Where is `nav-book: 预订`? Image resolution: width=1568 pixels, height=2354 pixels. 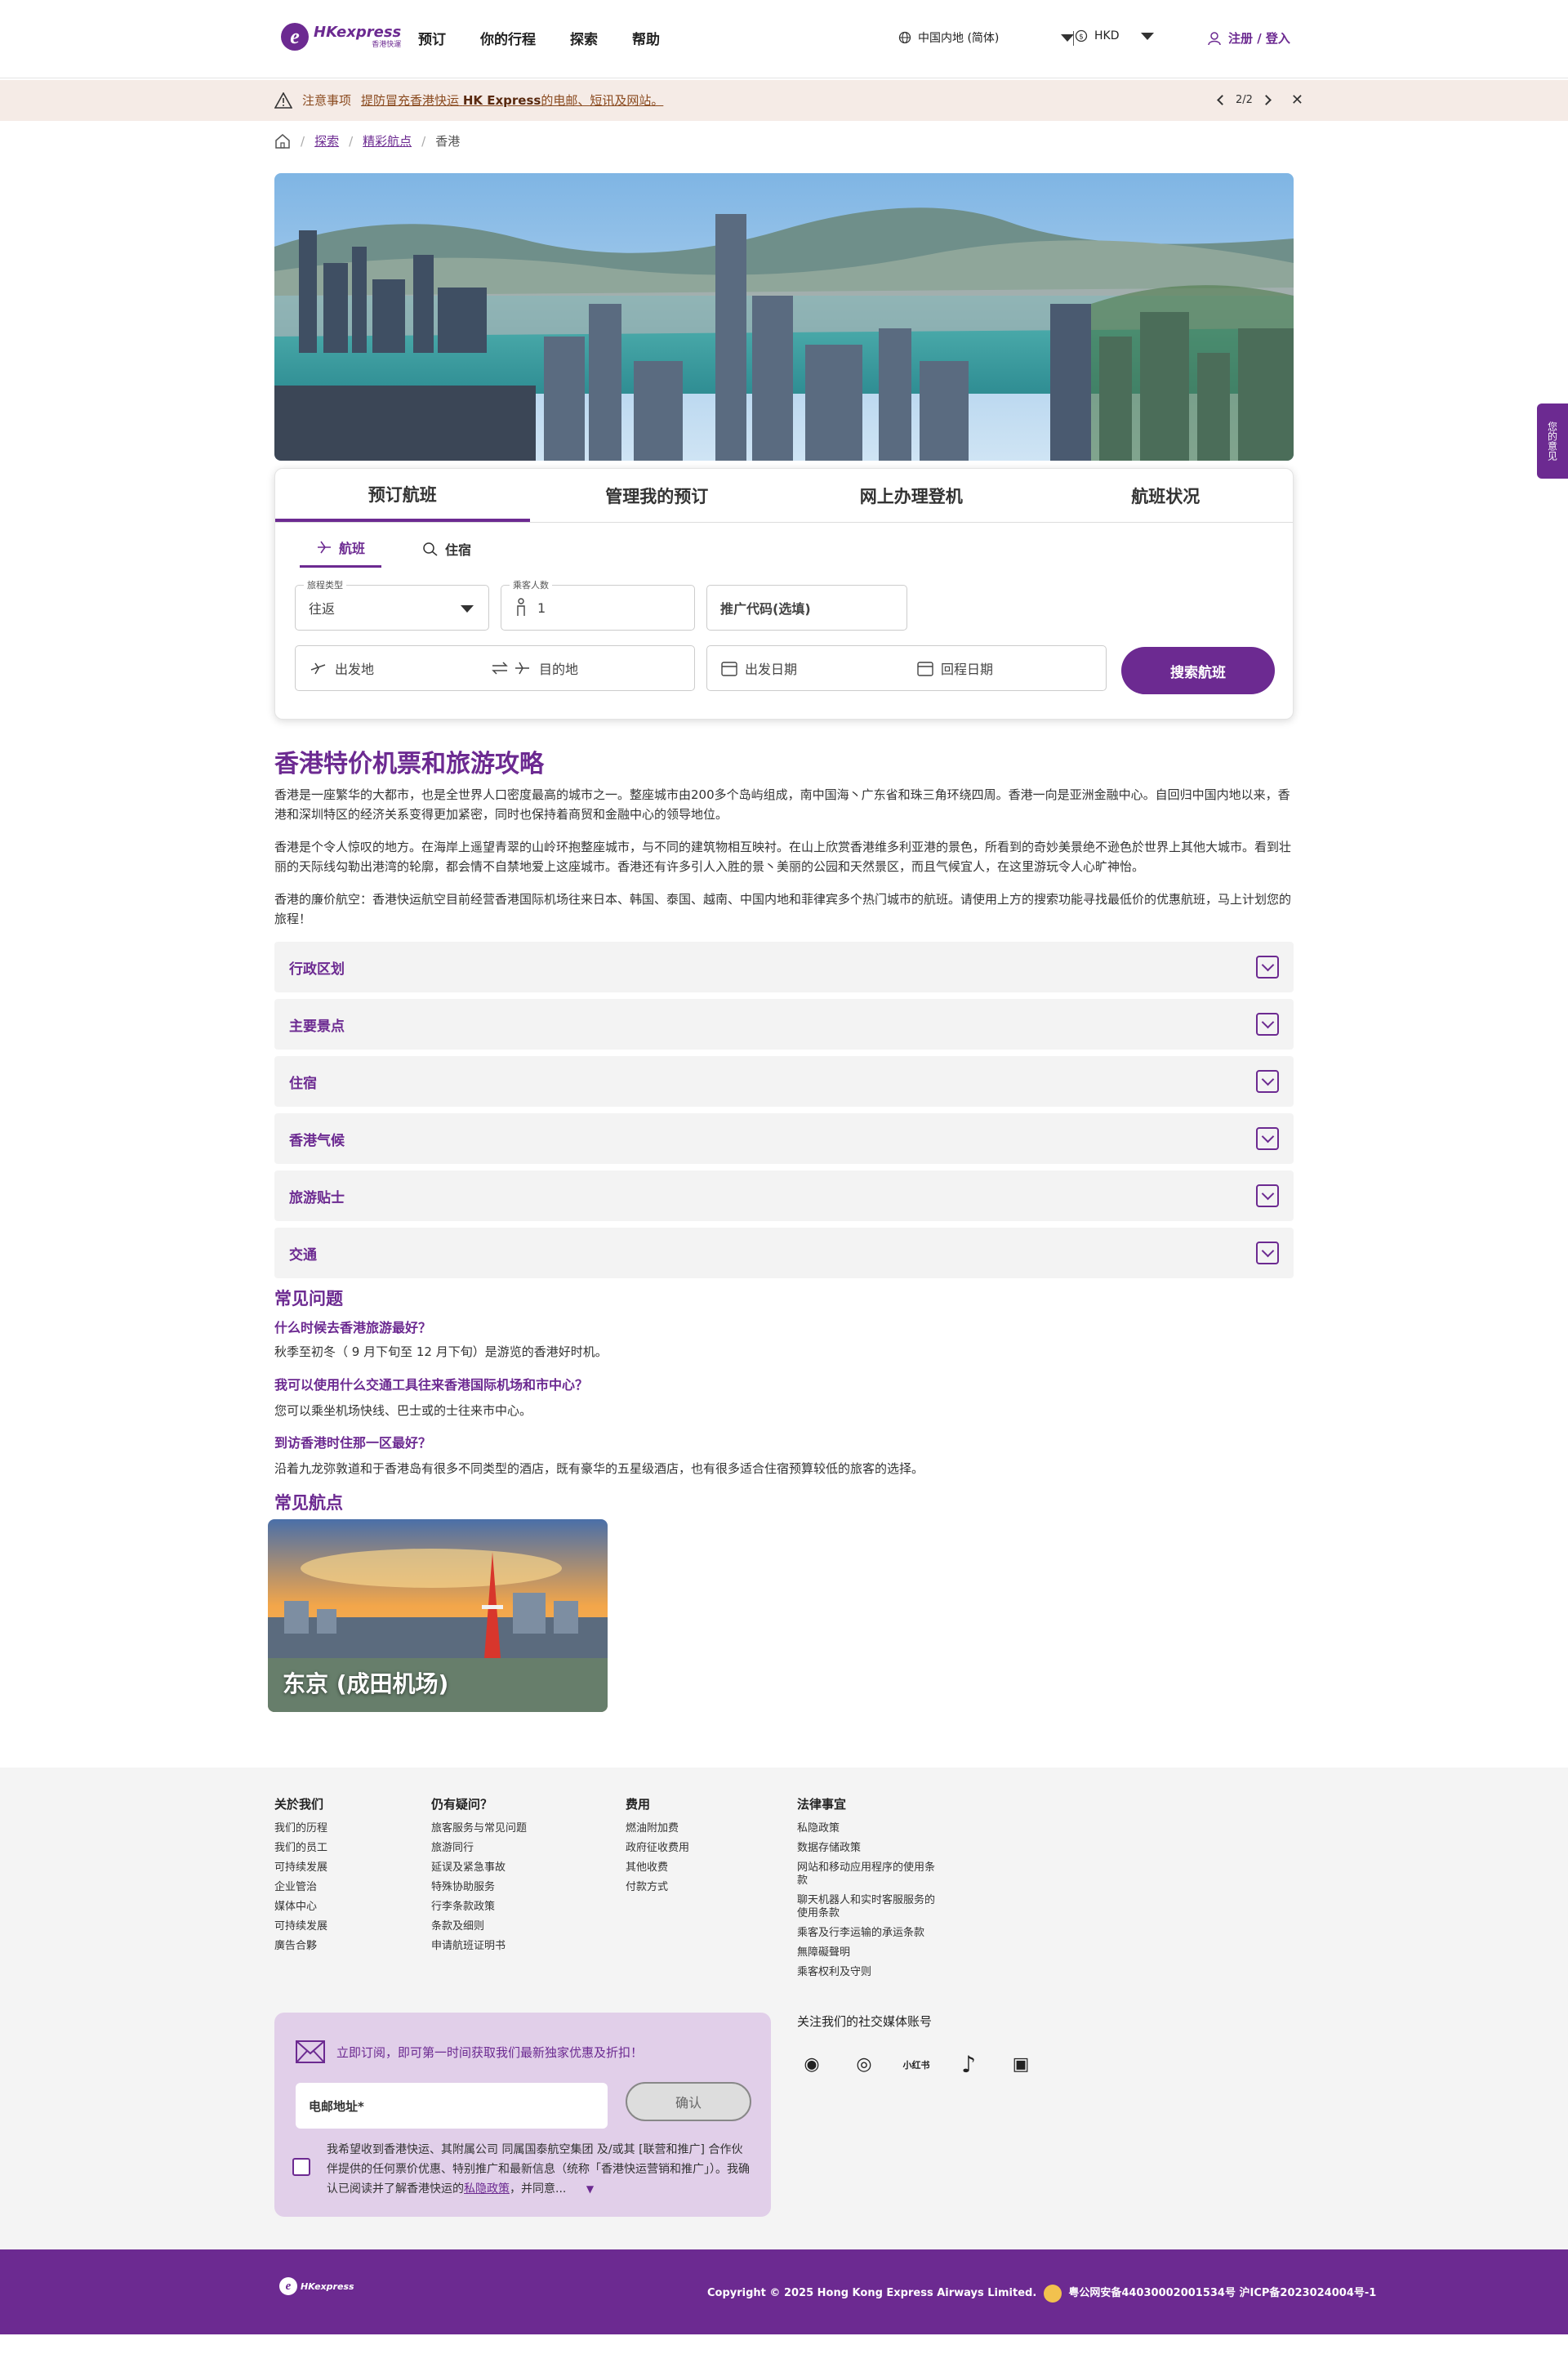
nav-book: 预订 is located at coordinates (432, 38).